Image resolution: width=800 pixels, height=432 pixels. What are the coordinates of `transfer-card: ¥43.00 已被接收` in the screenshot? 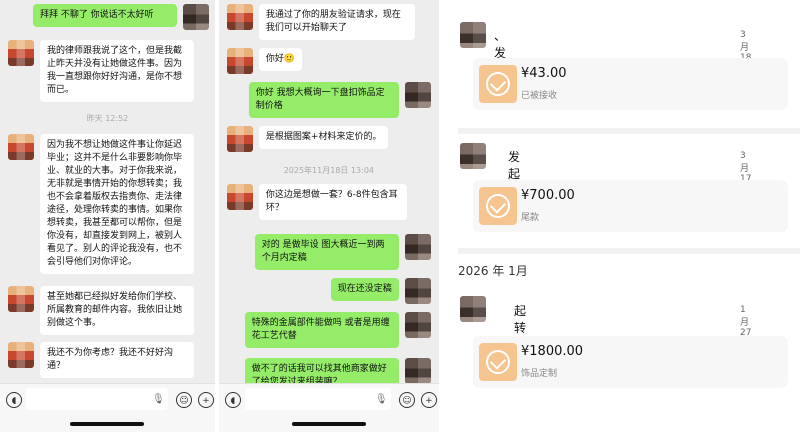 It's located at (630, 84).